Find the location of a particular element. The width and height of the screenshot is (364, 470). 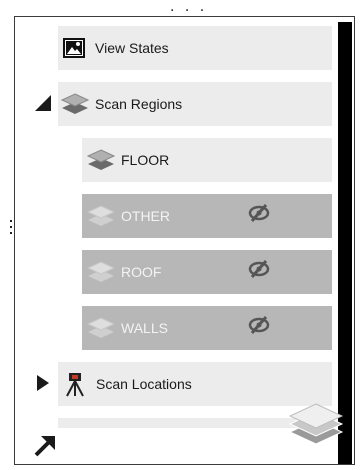

tree-item-roof: ROOF is located at coordinates (207, 272).